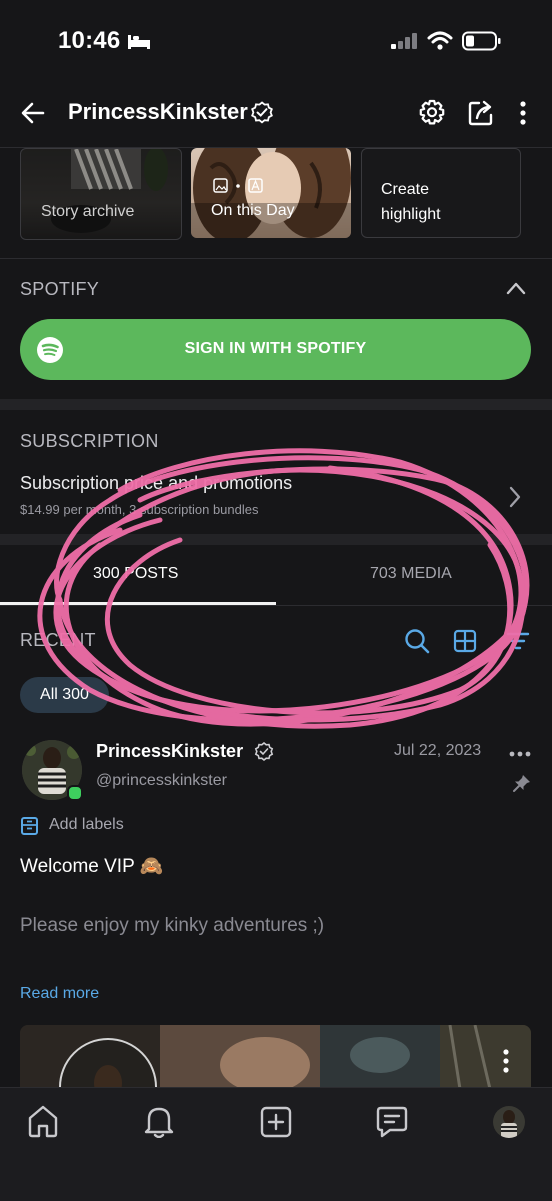  I want to click on highlight-story-archive: Story archive, so click(101, 194).